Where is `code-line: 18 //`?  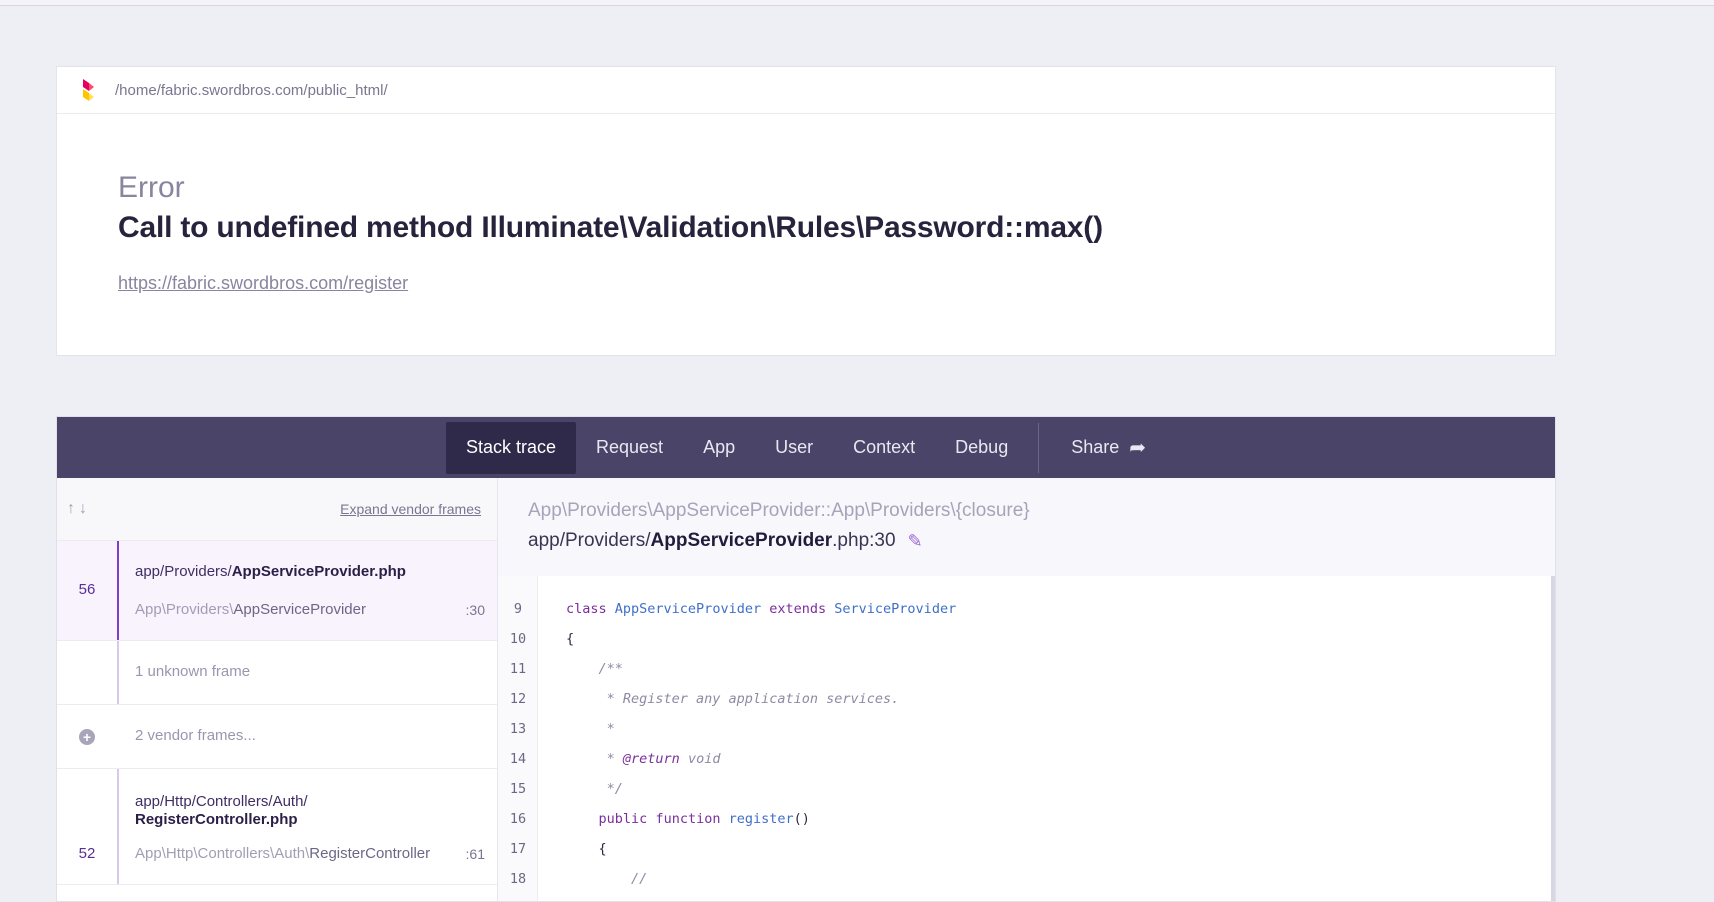
code-line: 18 // is located at coordinates (1024, 879).